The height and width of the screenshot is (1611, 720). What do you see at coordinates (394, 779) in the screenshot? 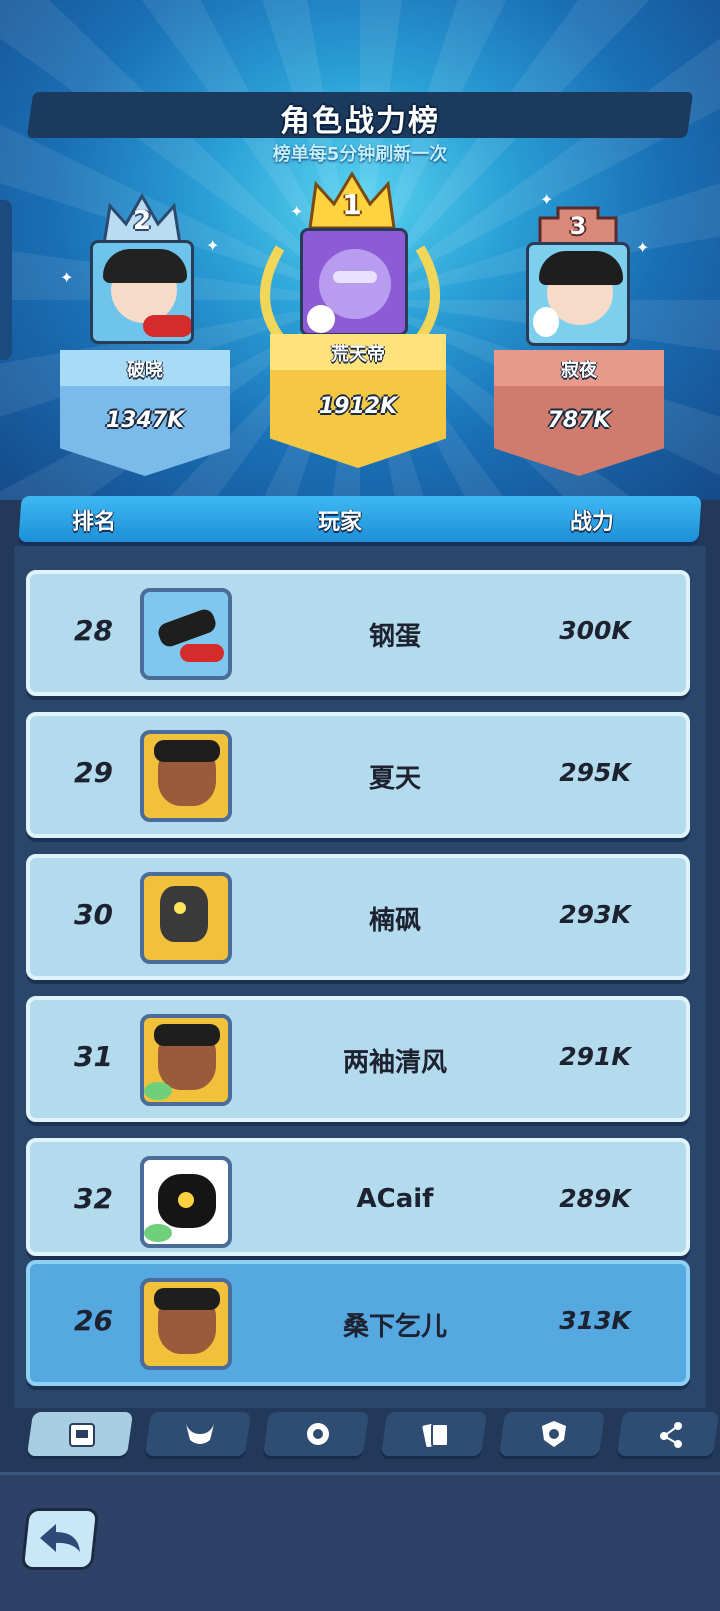
I see `row-player: 夏天` at bounding box center [394, 779].